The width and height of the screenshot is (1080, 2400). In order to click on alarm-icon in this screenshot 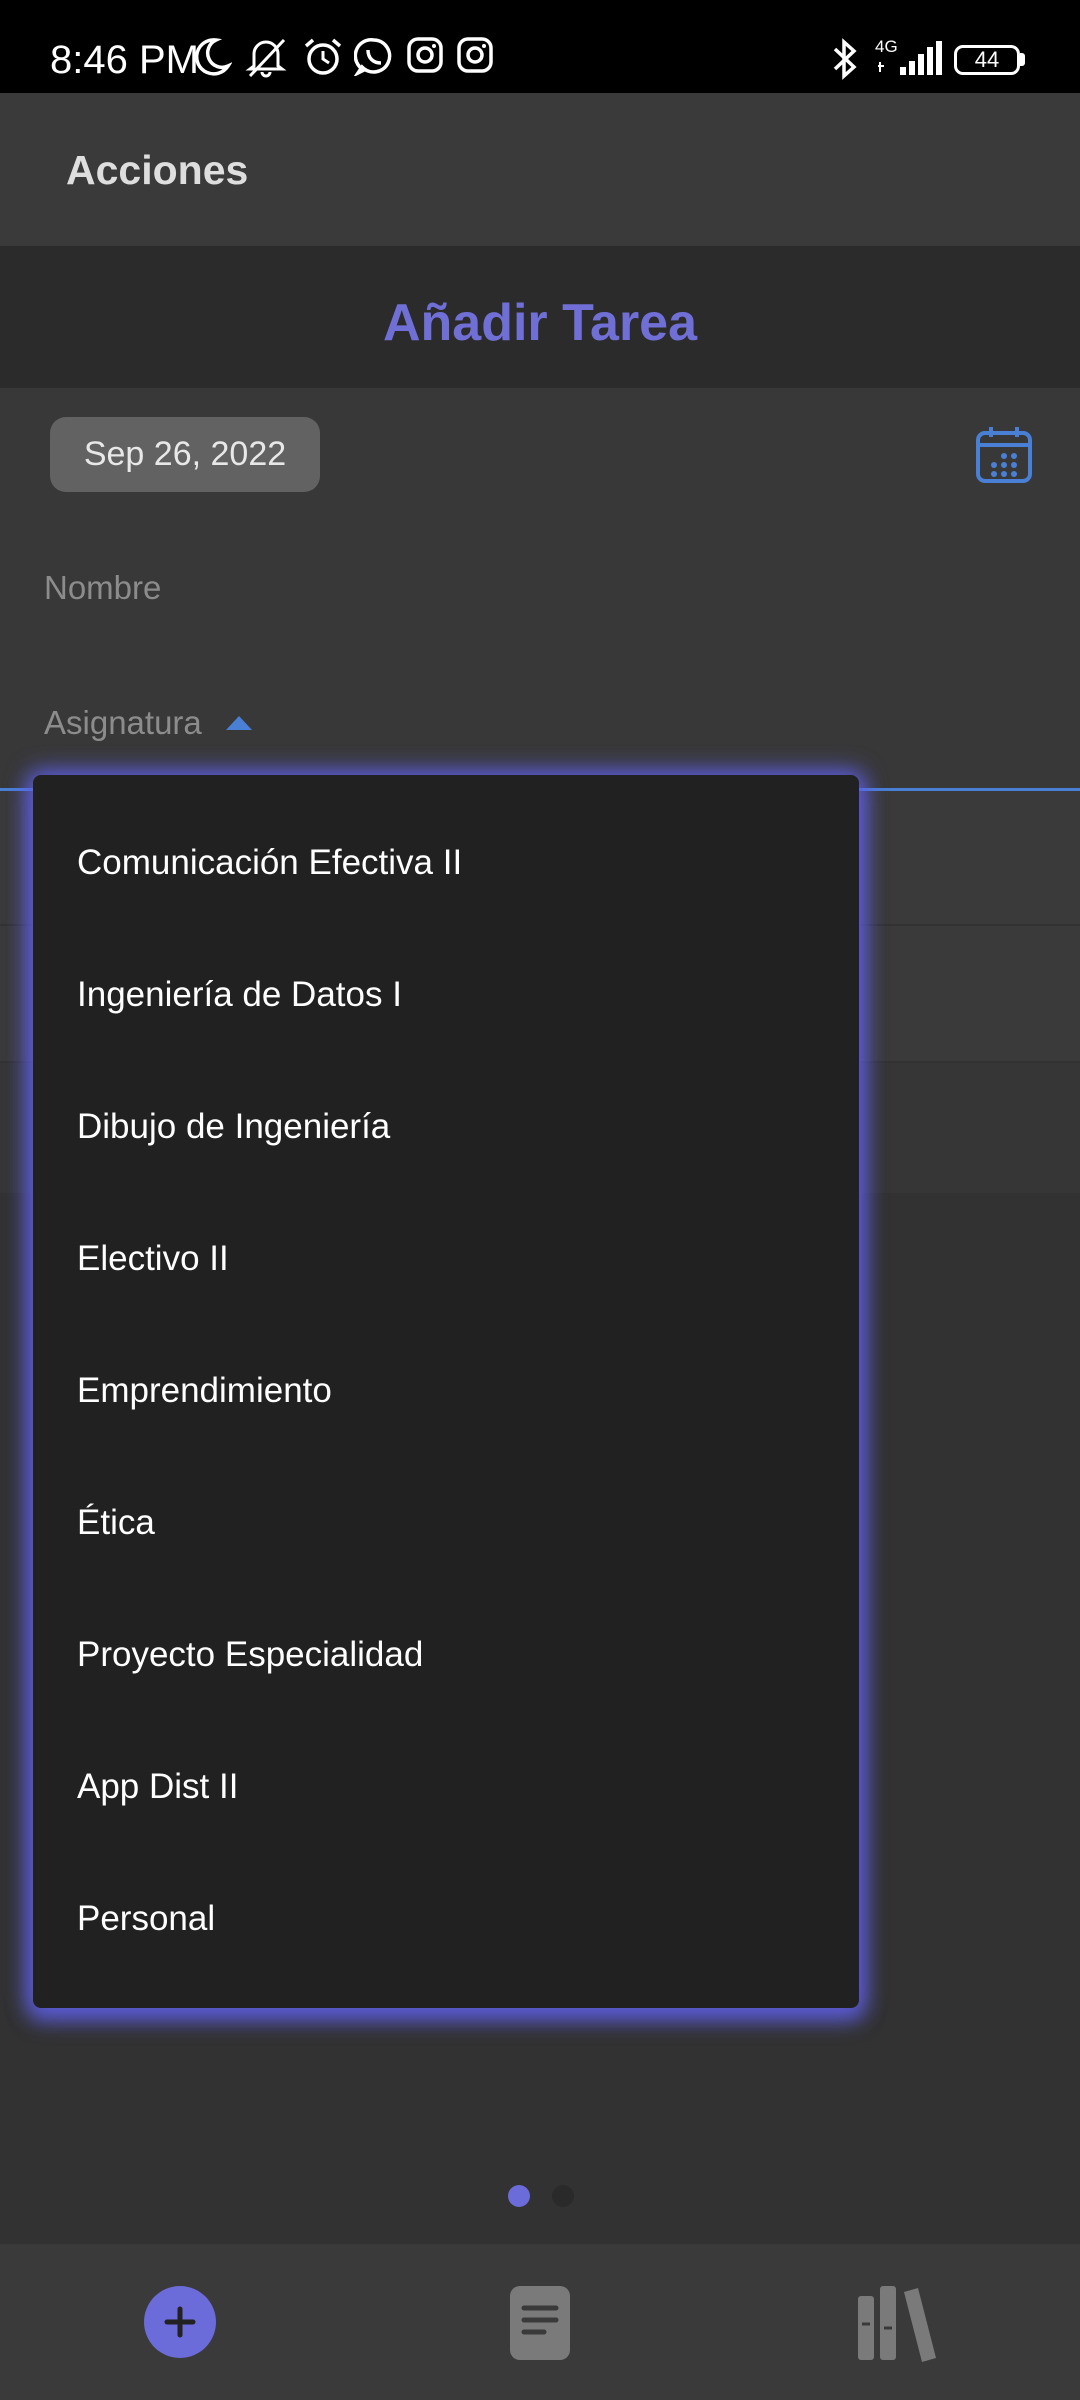, I will do `click(323, 57)`.